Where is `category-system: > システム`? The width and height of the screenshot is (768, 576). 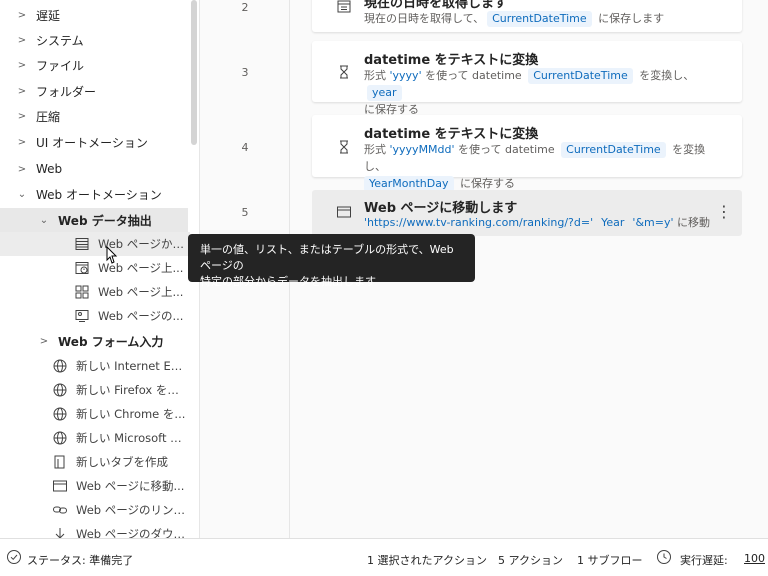
category-system: > システム is located at coordinates (95, 40).